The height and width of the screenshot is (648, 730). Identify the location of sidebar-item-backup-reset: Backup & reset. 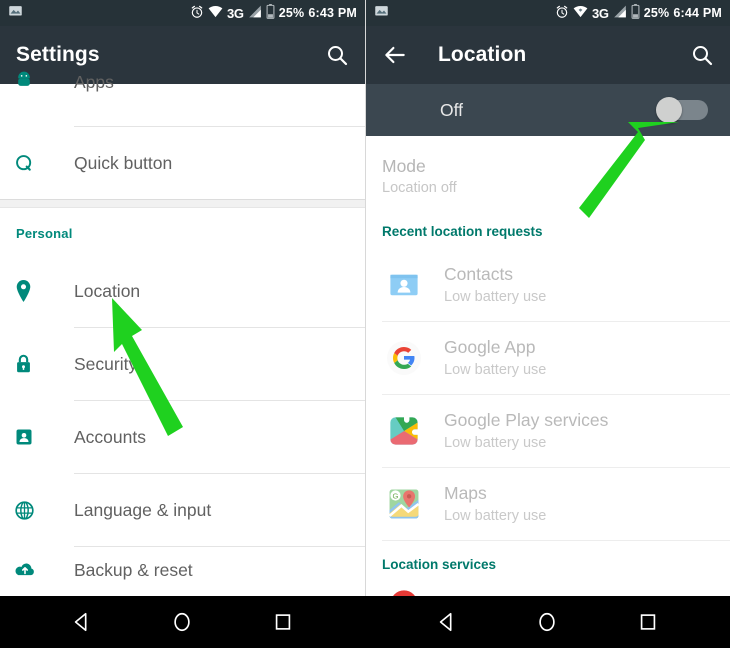
(182, 570).